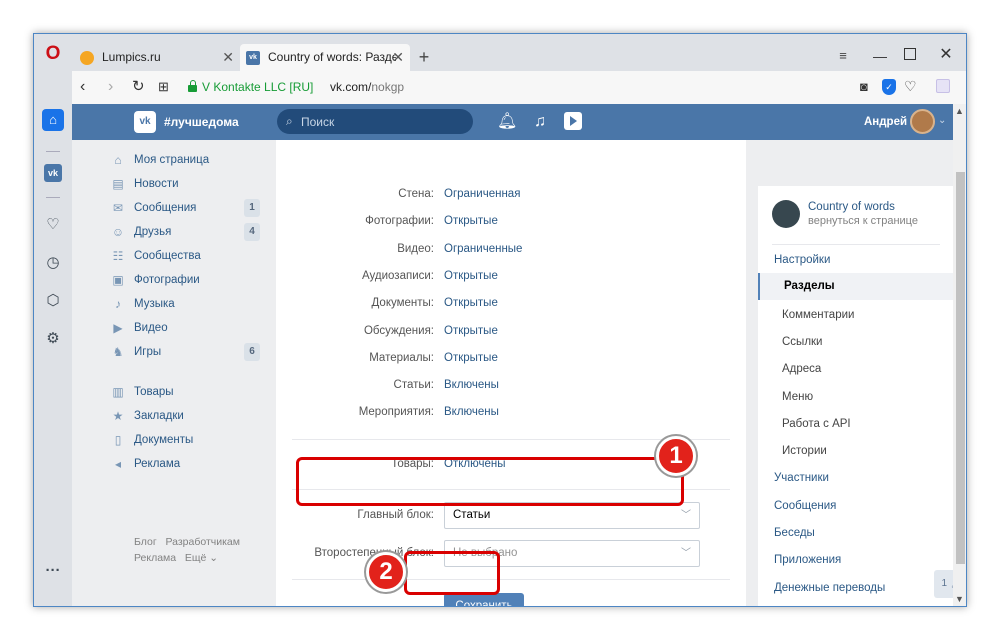  I want to click on music-note-icon: ♫, so click(542, 122).